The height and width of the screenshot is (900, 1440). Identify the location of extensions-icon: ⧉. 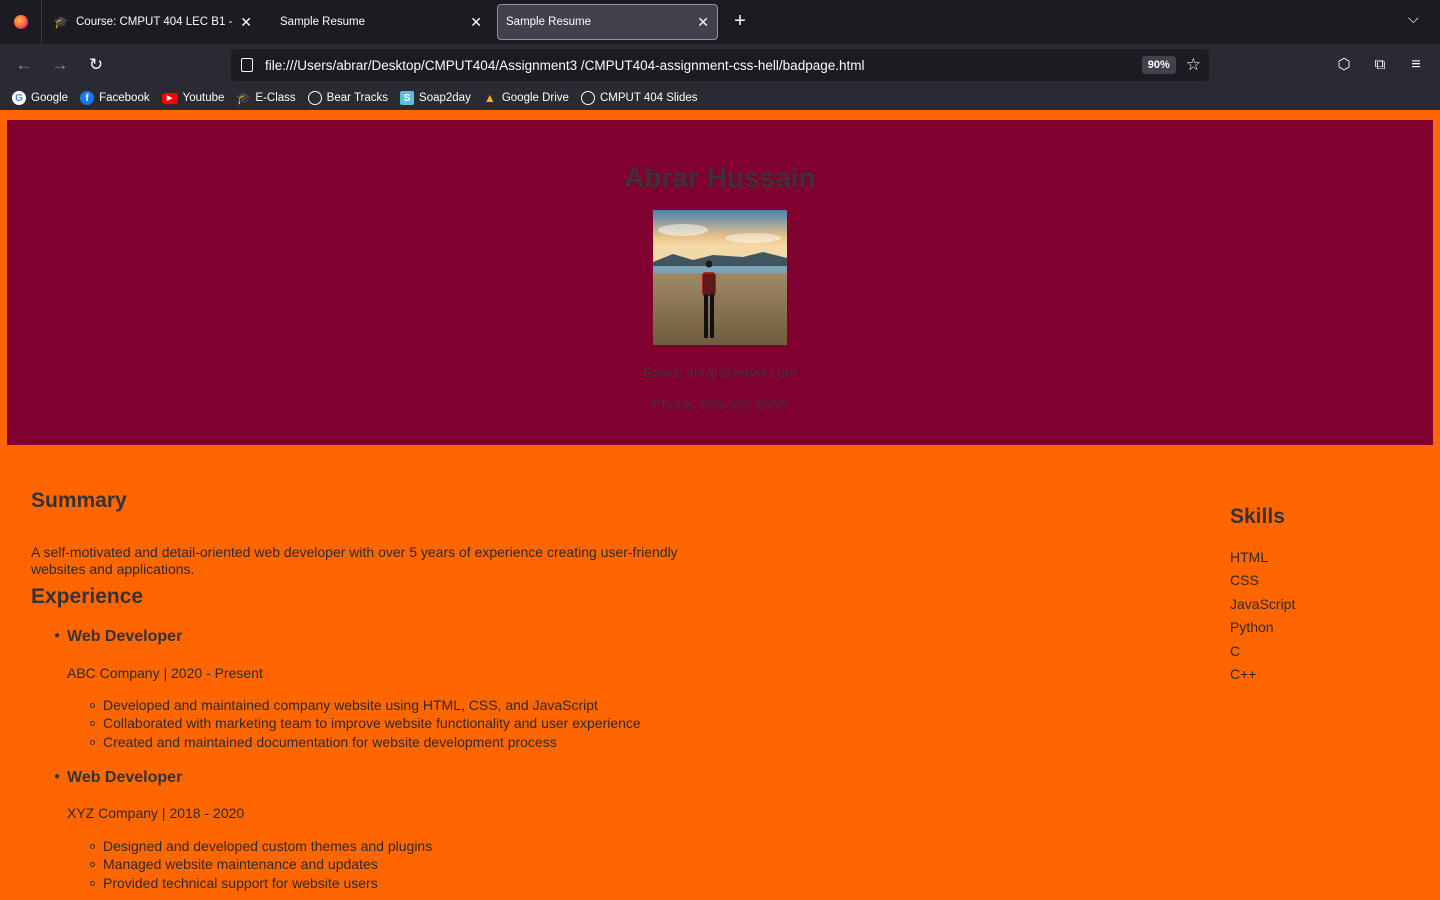
(1380, 65).